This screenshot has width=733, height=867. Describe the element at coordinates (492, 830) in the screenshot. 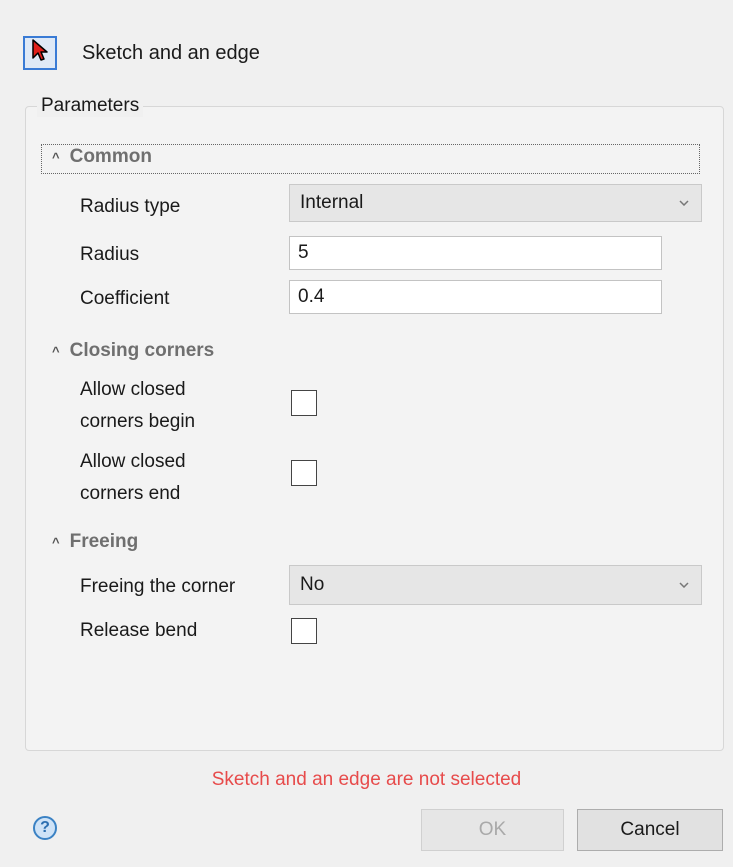

I see `ok-button: OK` at that location.